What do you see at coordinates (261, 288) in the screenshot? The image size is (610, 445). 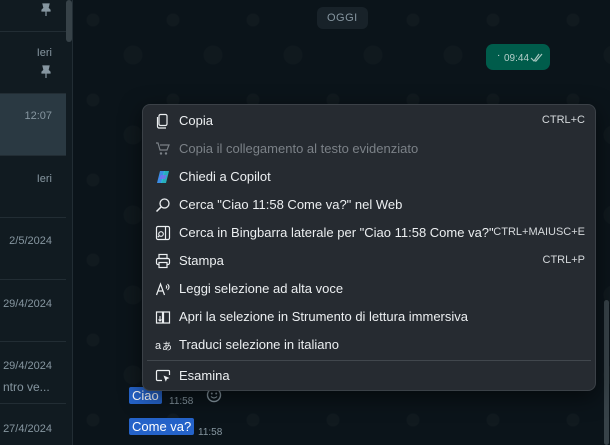 I see `menu-item-label: Leggi selezione ad alta voce` at bounding box center [261, 288].